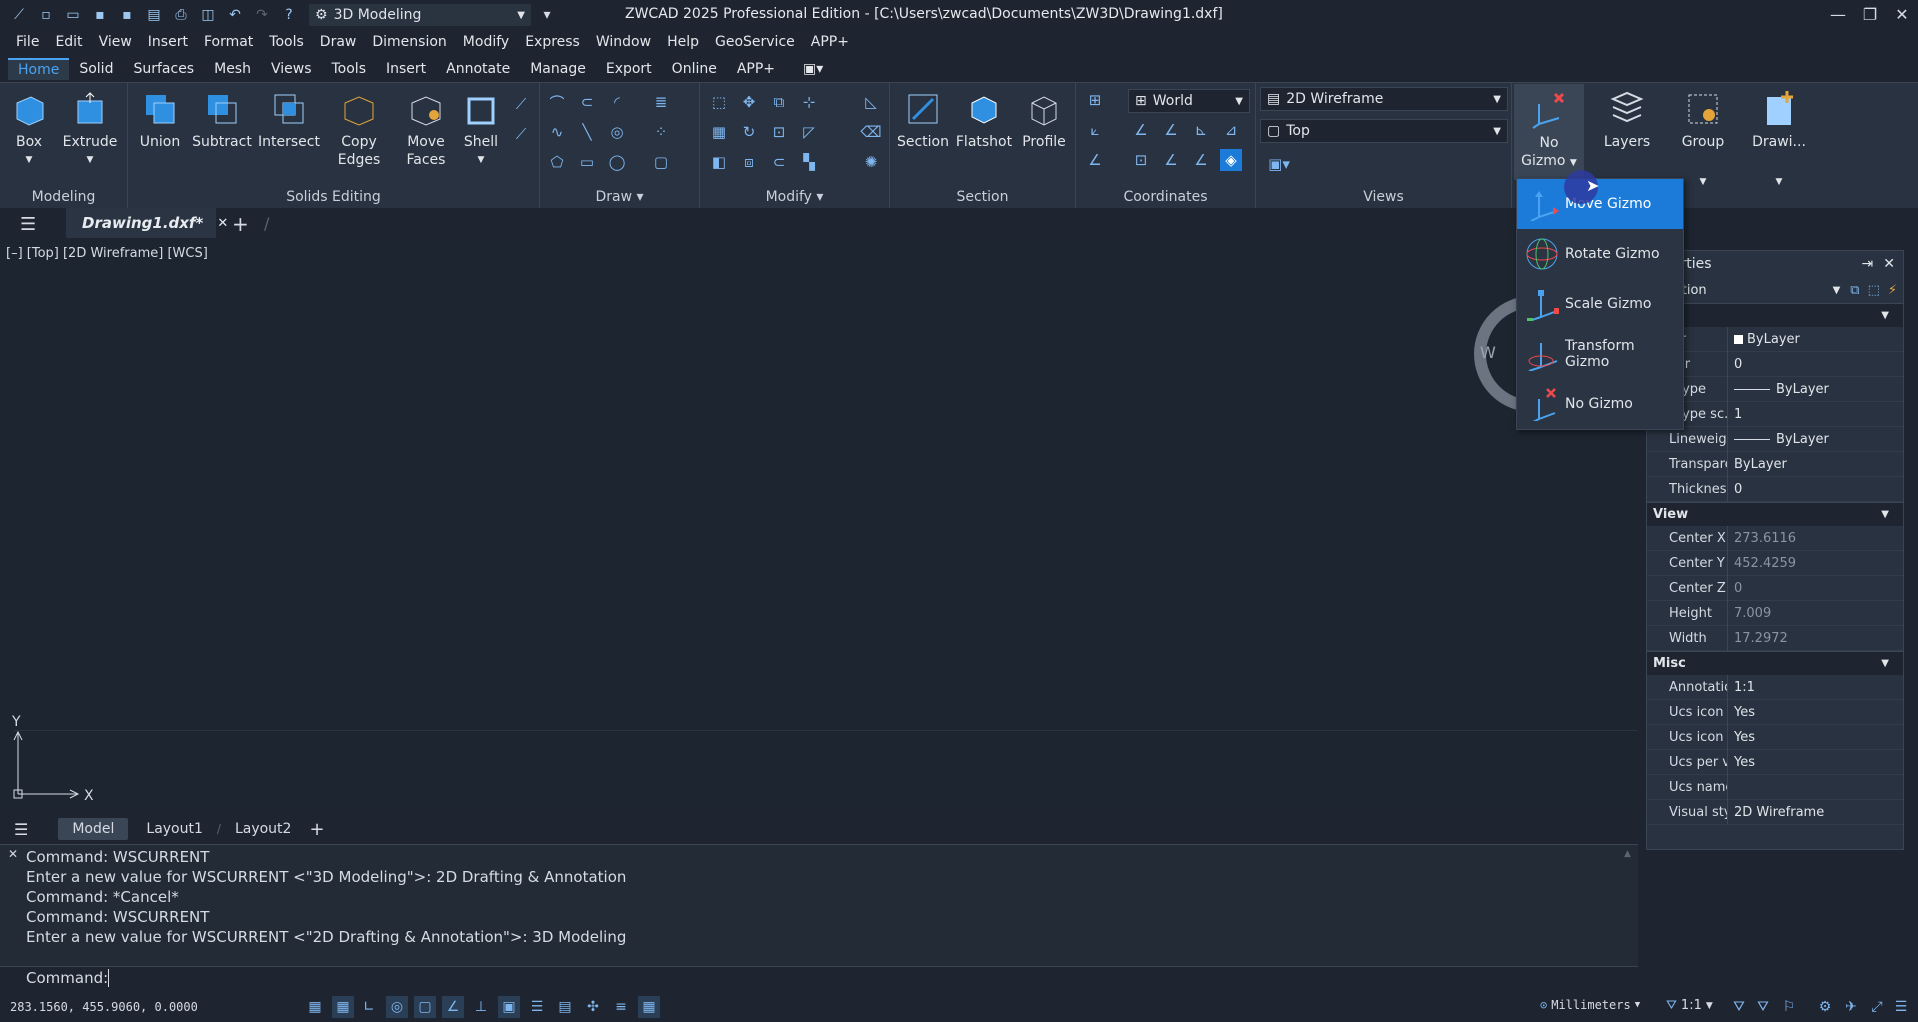 The width and height of the screenshot is (1918, 1022). I want to click on tab-app-plus: APP+, so click(756, 69).